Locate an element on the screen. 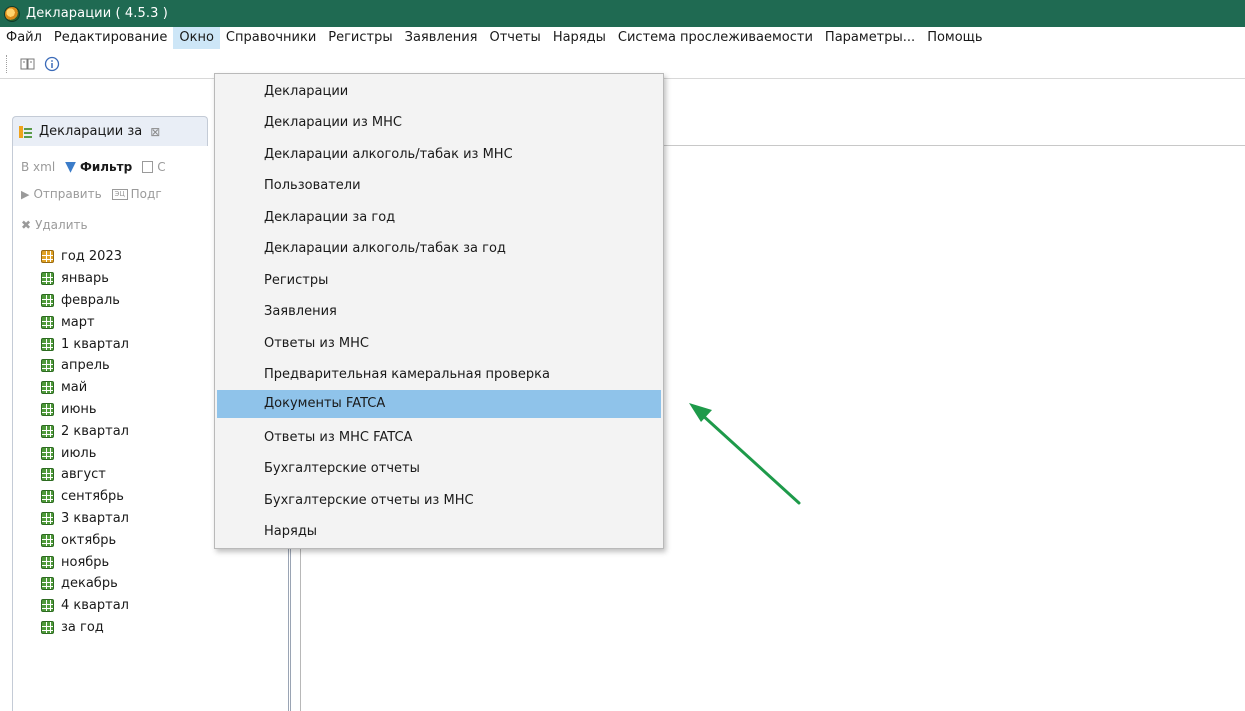  toolbar-grip is located at coordinates (8, 63).